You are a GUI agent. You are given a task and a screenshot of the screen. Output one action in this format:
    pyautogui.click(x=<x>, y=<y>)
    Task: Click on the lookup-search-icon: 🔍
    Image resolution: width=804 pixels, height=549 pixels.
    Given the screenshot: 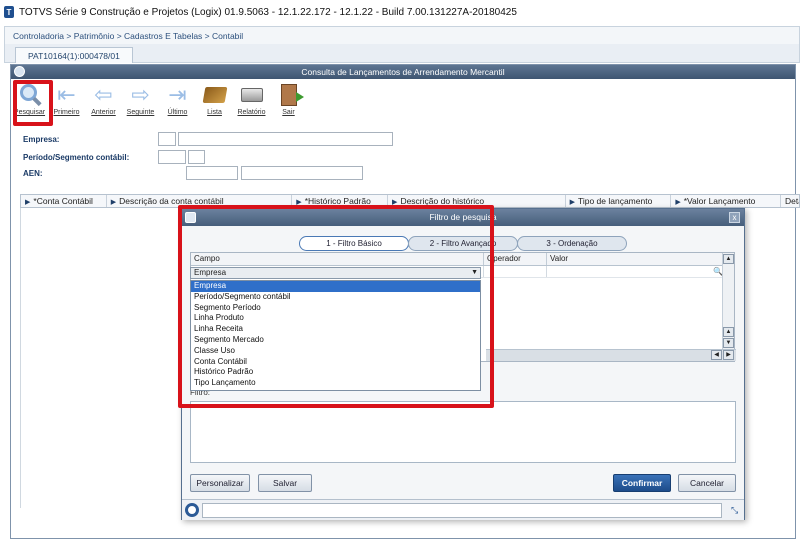 What is the action you would take?
    pyautogui.click(x=716, y=271)
    